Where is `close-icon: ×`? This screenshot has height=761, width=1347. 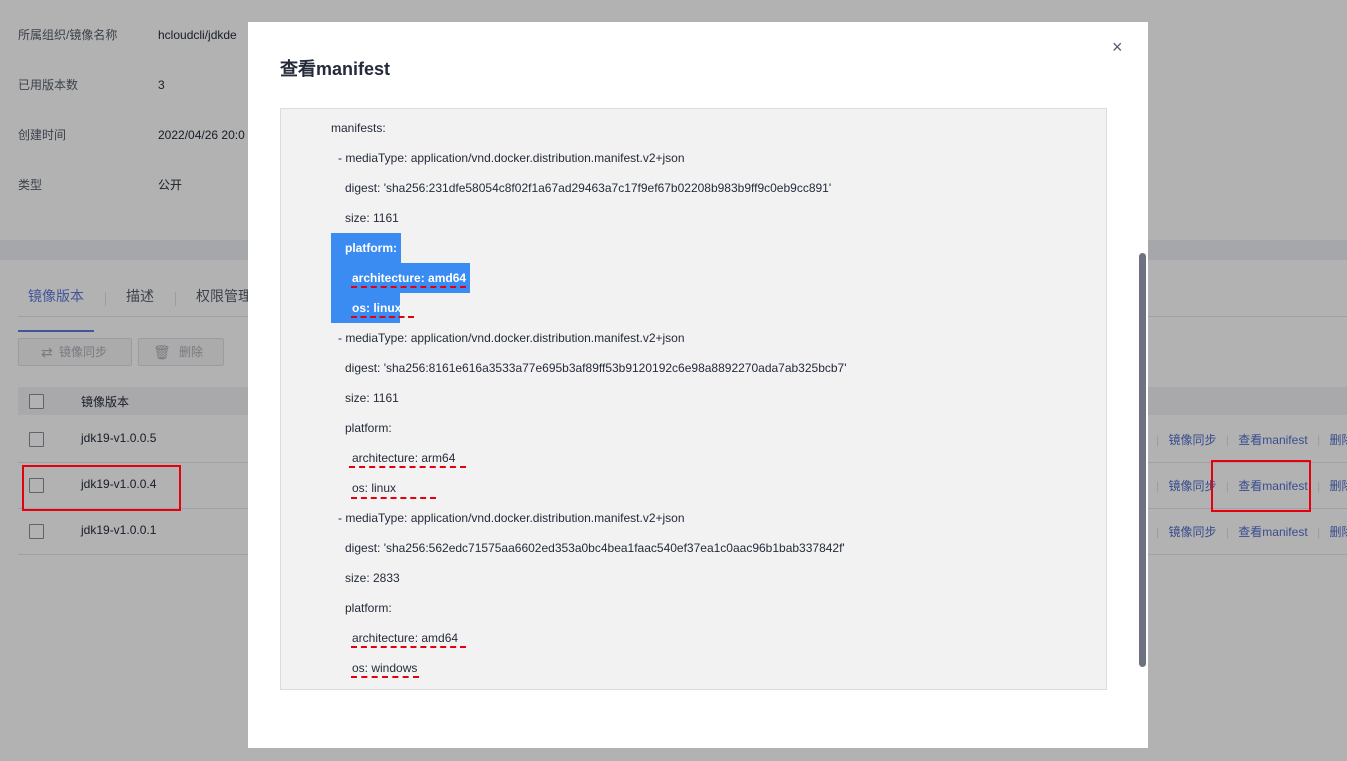
close-icon: × is located at coordinates (1117, 47).